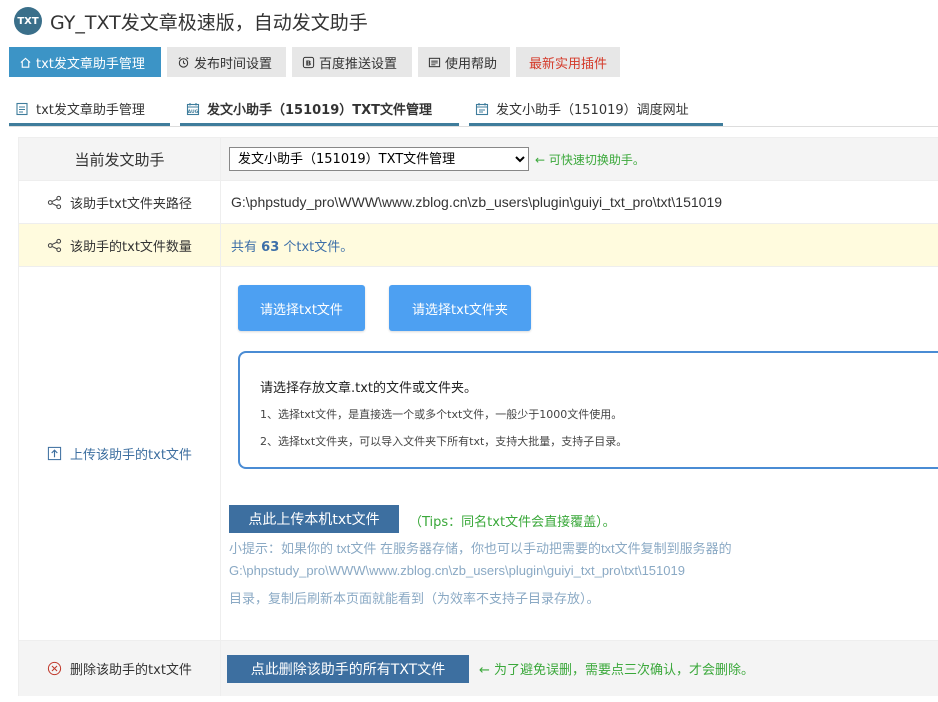 The image size is (938, 702). I want to click on upload-label: 上传该助手的txt文件, so click(131, 455).